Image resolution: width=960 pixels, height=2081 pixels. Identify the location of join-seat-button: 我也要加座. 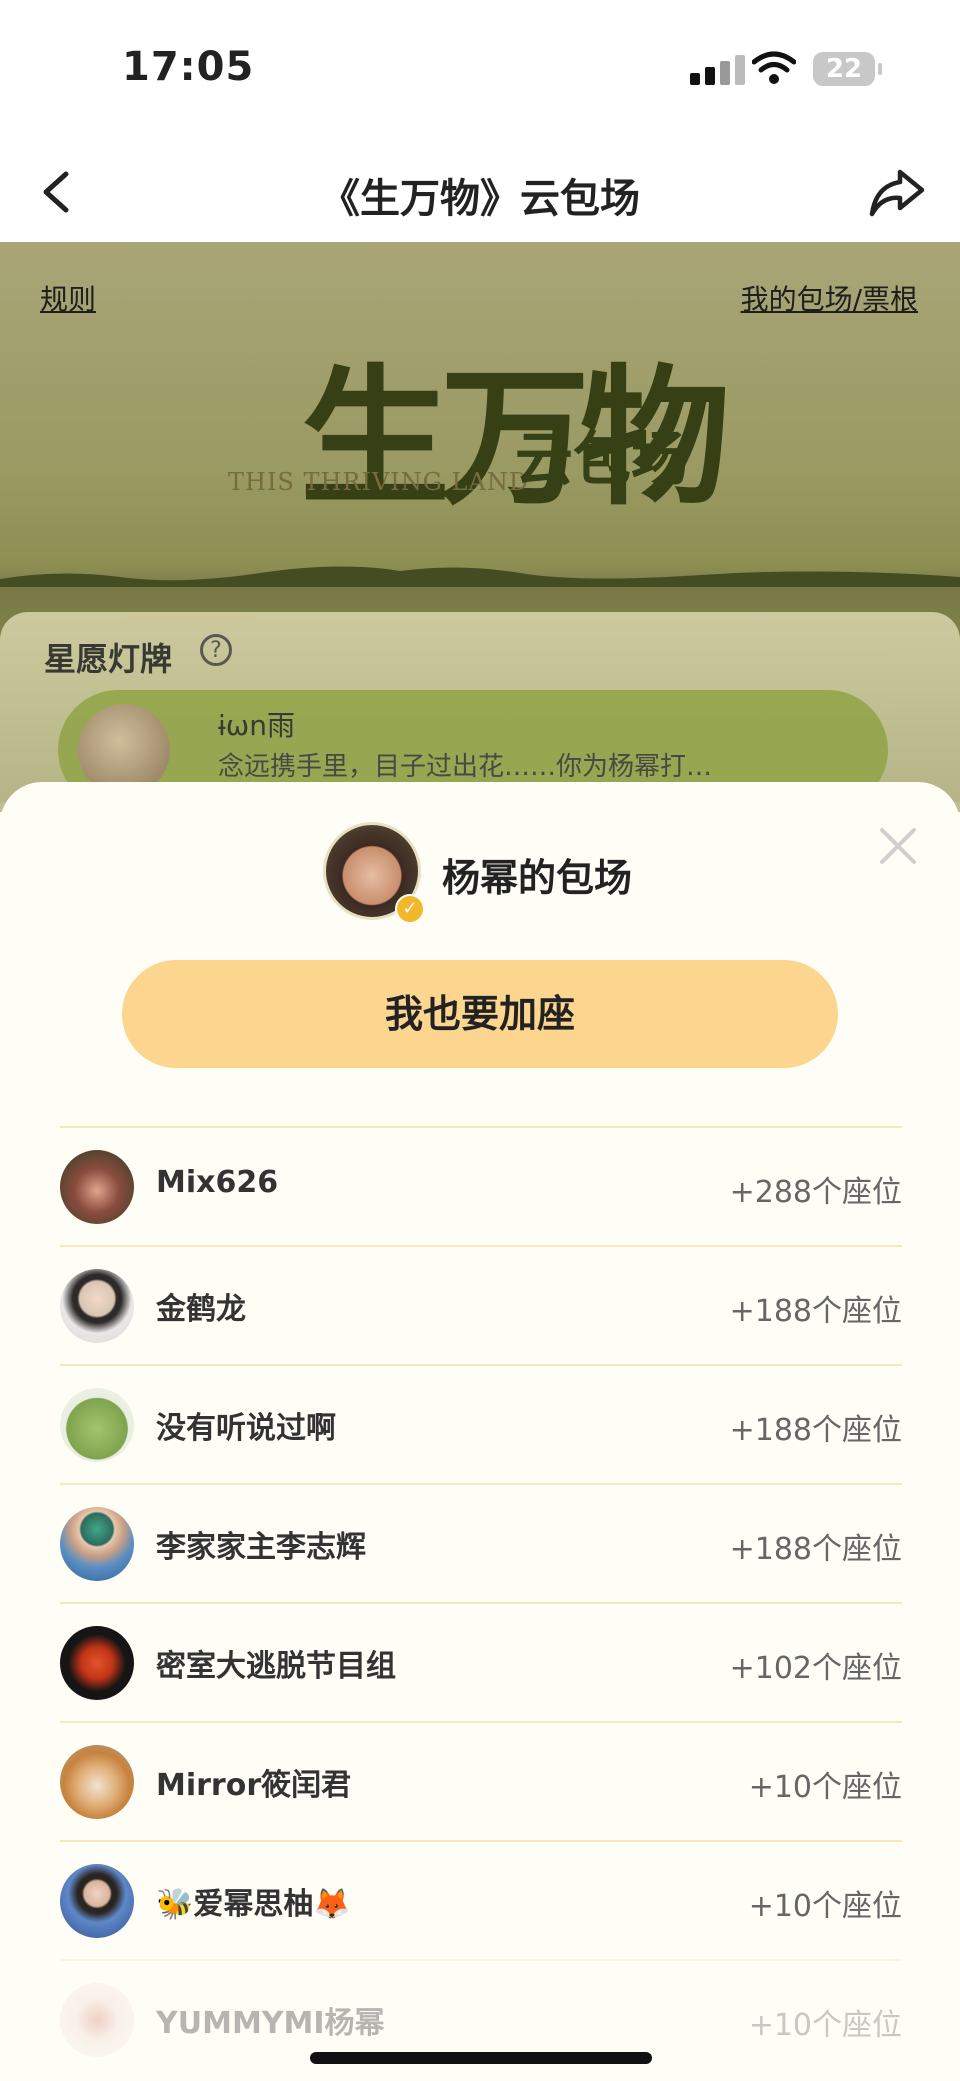
(480, 1014).